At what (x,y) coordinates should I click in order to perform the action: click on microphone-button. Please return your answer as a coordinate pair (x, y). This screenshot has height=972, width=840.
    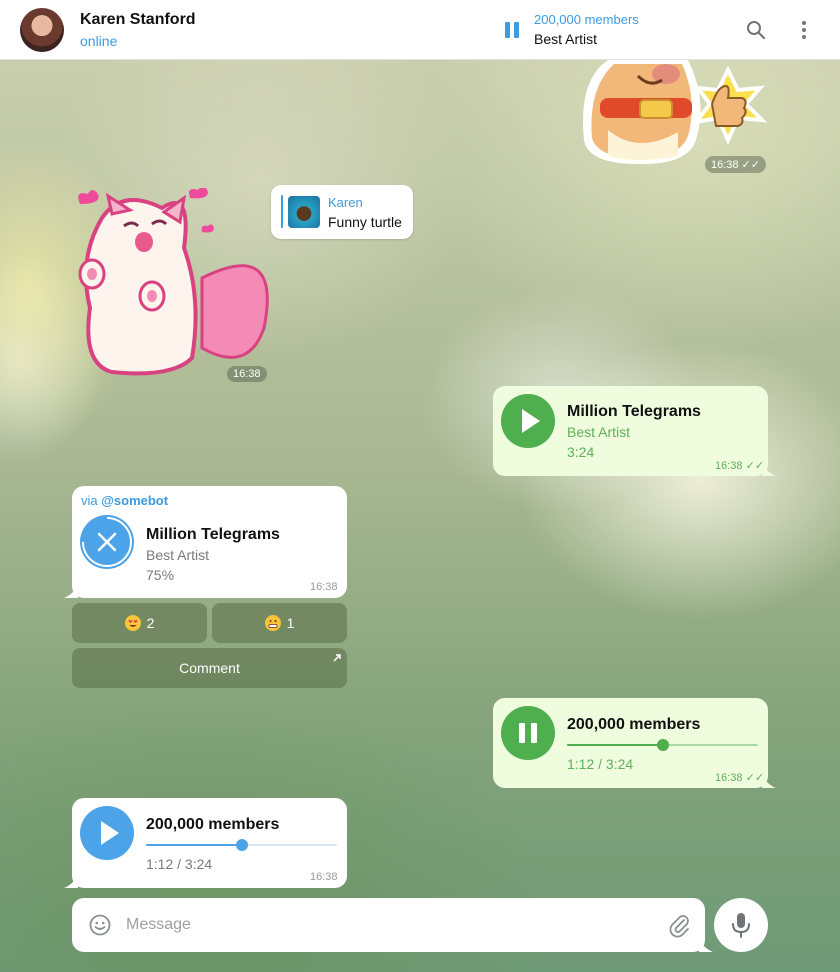
    Looking at the image, I should click on (741, 925).